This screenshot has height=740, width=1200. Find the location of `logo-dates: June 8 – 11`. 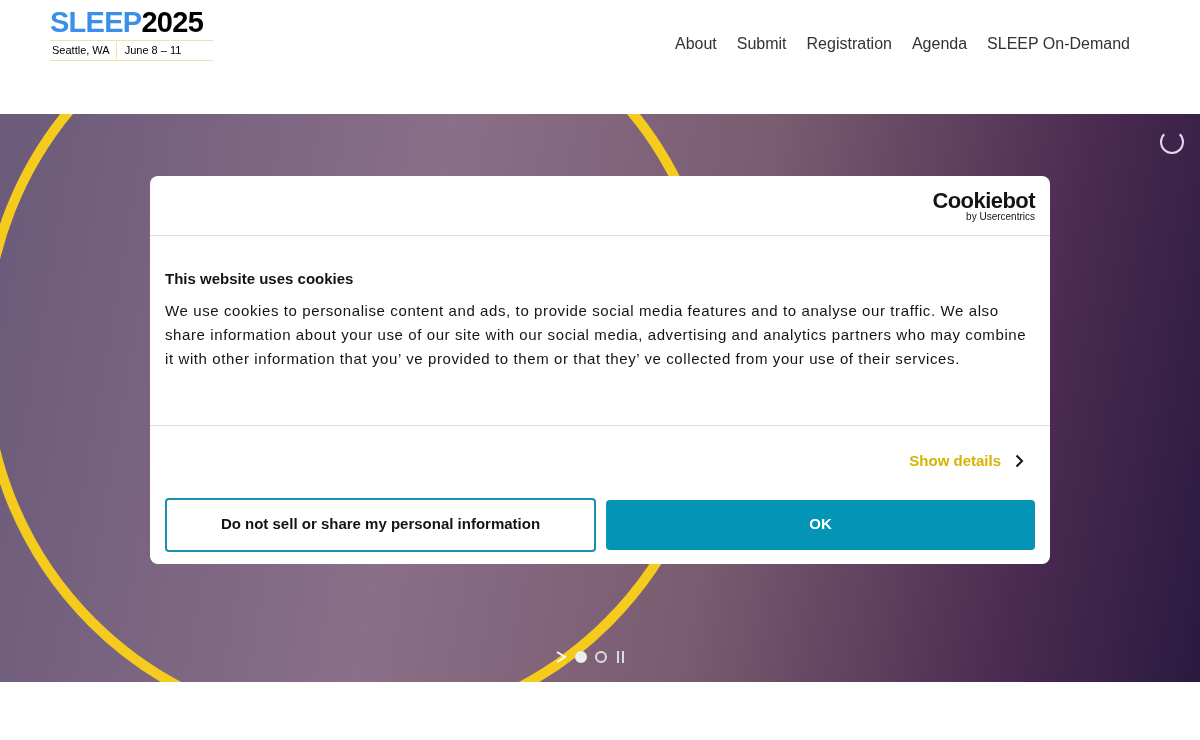

logo-dates: June 8 – 11 is located at coordinates (152, 51).